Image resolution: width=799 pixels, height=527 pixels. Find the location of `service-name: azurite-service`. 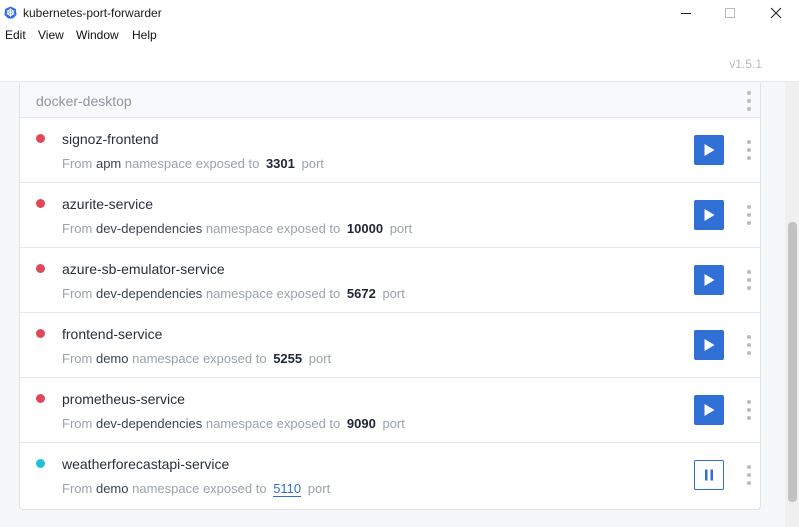

service-name: azurite-service is located at coordinates (108, 204).